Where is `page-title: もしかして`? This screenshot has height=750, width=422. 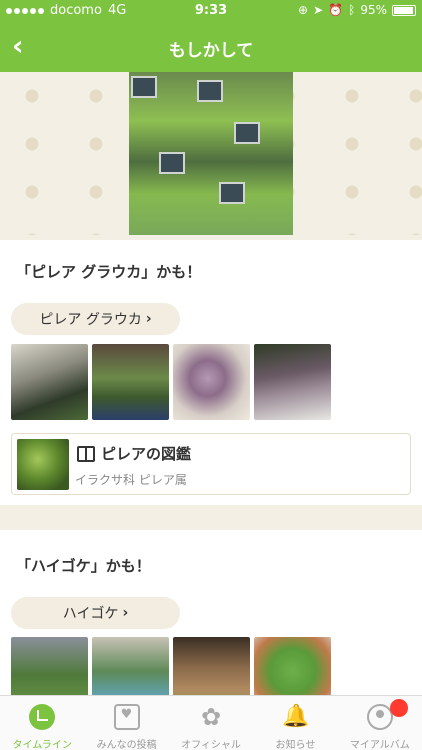 page-title: もしかして is located at coordinates (211, 51).